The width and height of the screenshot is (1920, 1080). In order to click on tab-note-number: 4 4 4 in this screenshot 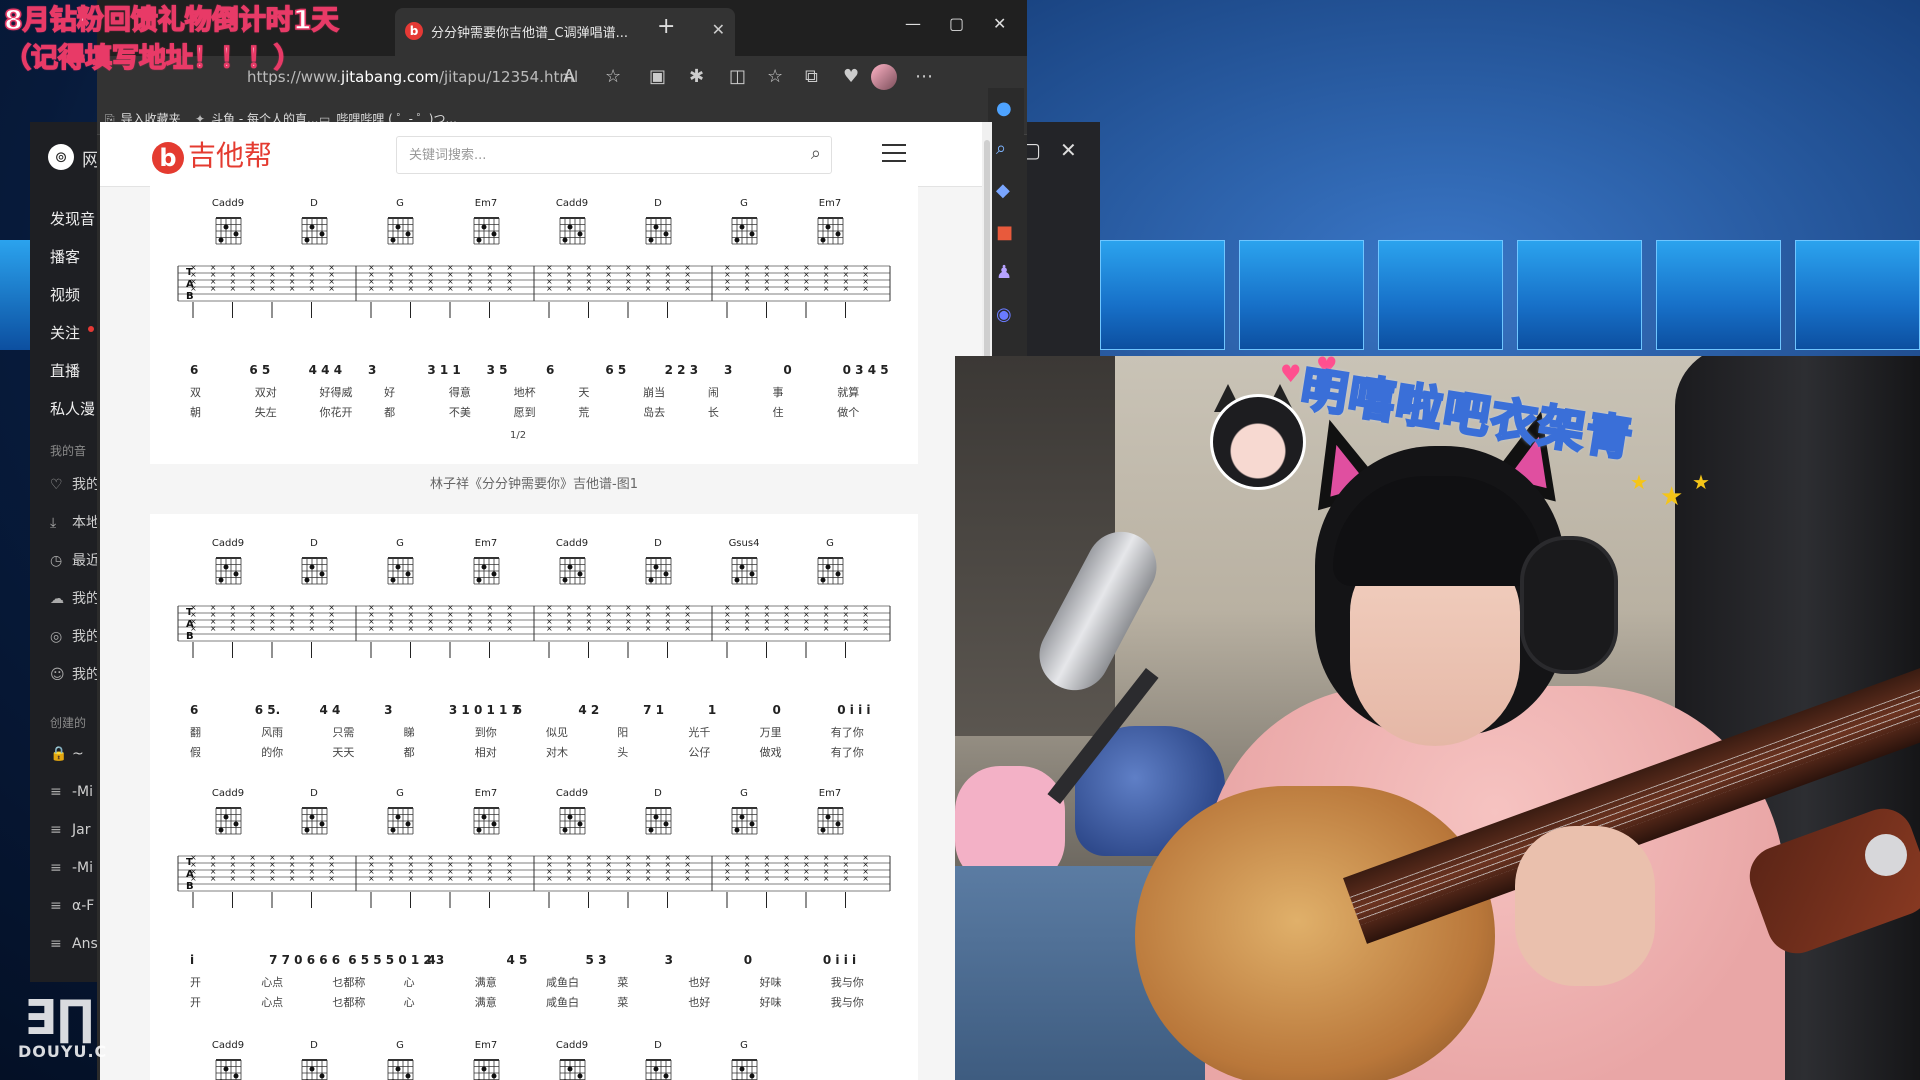, I will do `click(325, 370)`.